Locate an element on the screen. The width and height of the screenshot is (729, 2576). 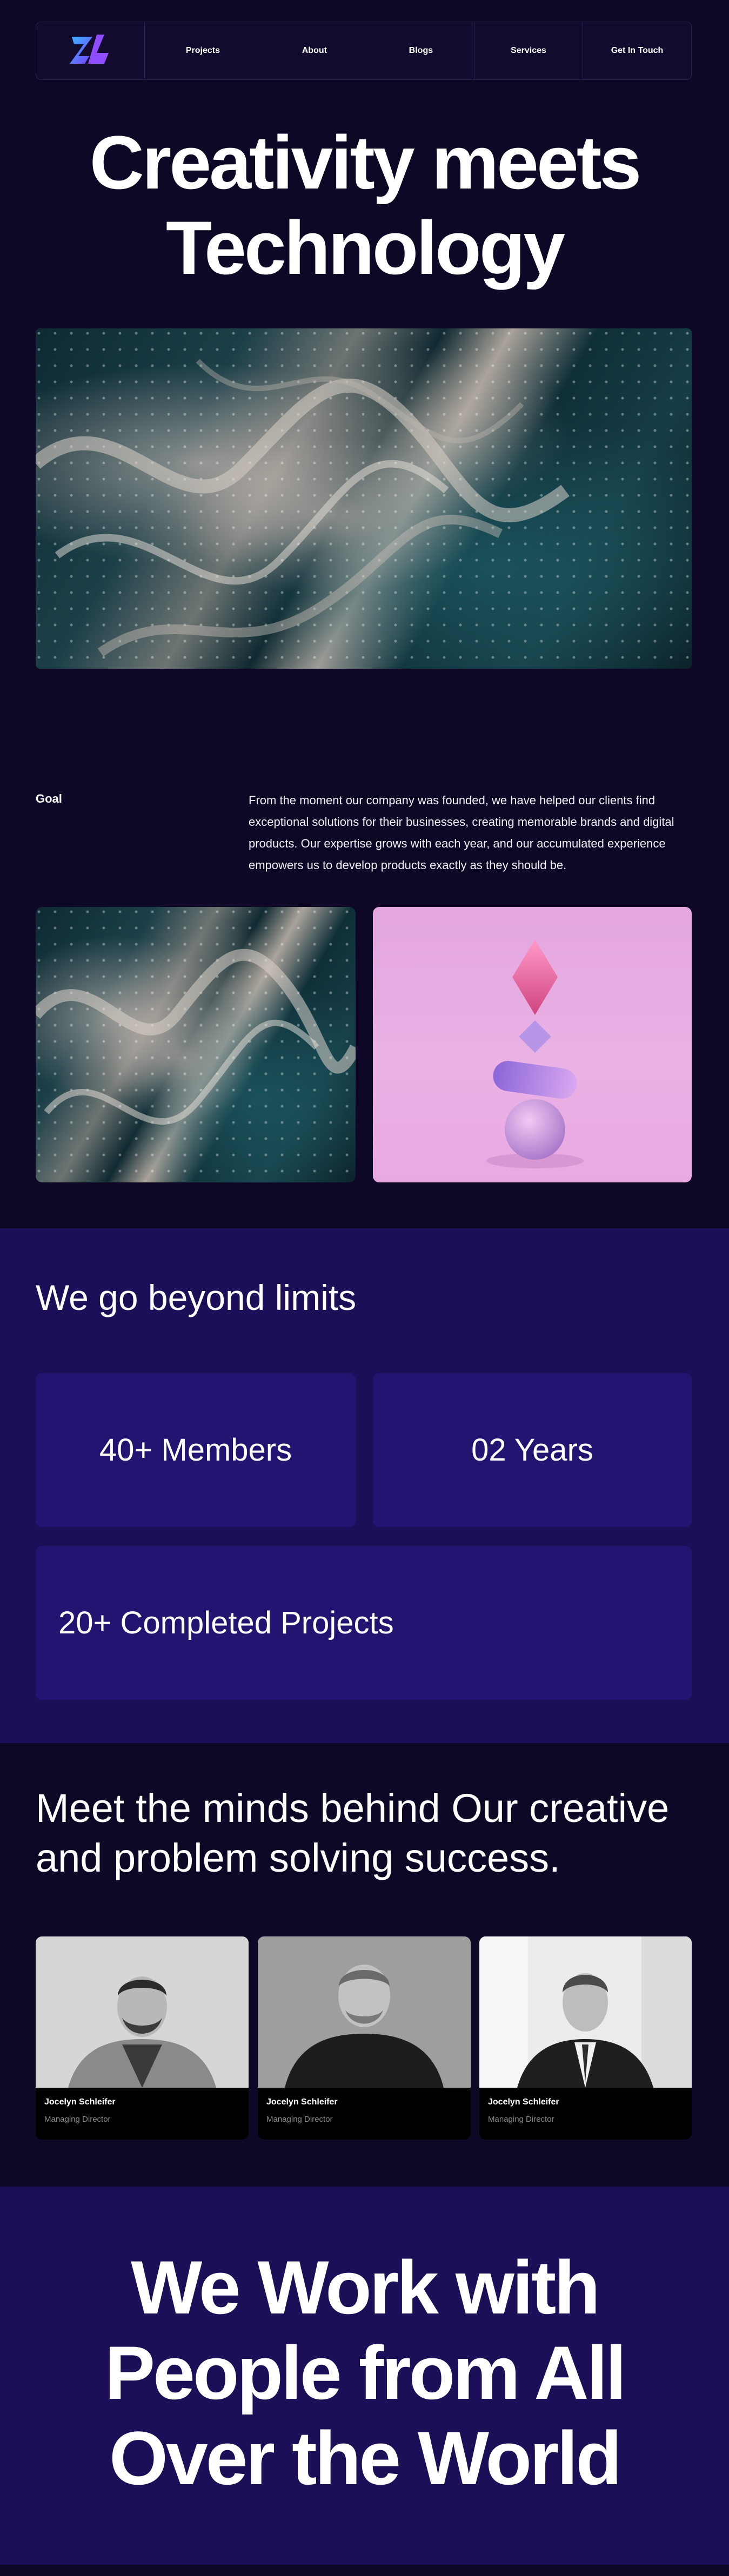
stat-projects: 20+ Completed Projects is located at coordinates (364, 1623).